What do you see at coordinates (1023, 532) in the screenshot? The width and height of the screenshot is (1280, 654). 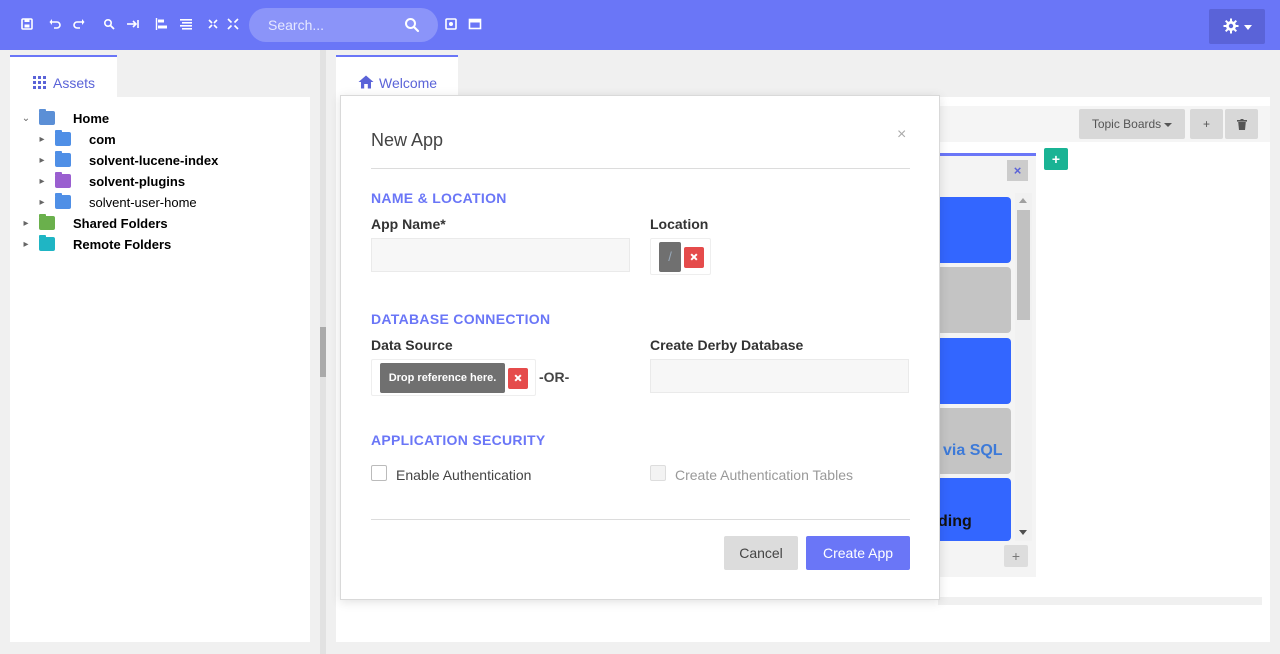 I see `scroll-down-arrow-icon` at bounding box center [1023, 532].